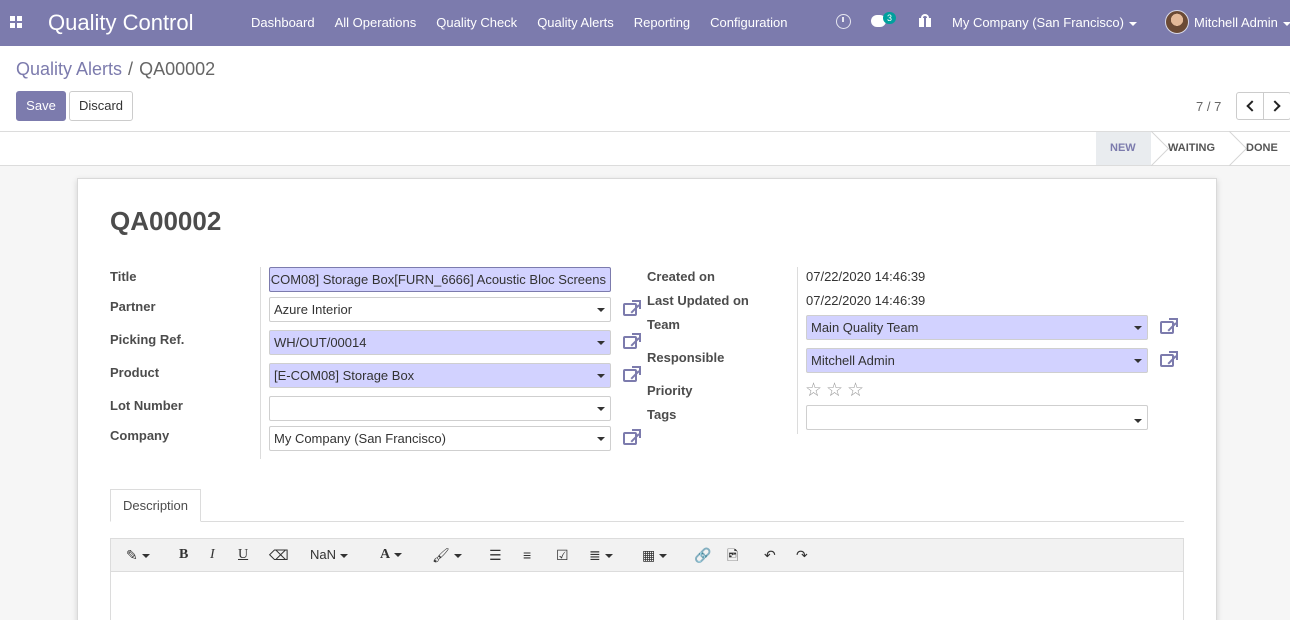 This screenshot has height=620, width=1290. What do you see at coordinates (313, 309) in the screenshot?
I see `partner-value: Azure Interior` at bounding box center [313, 309].